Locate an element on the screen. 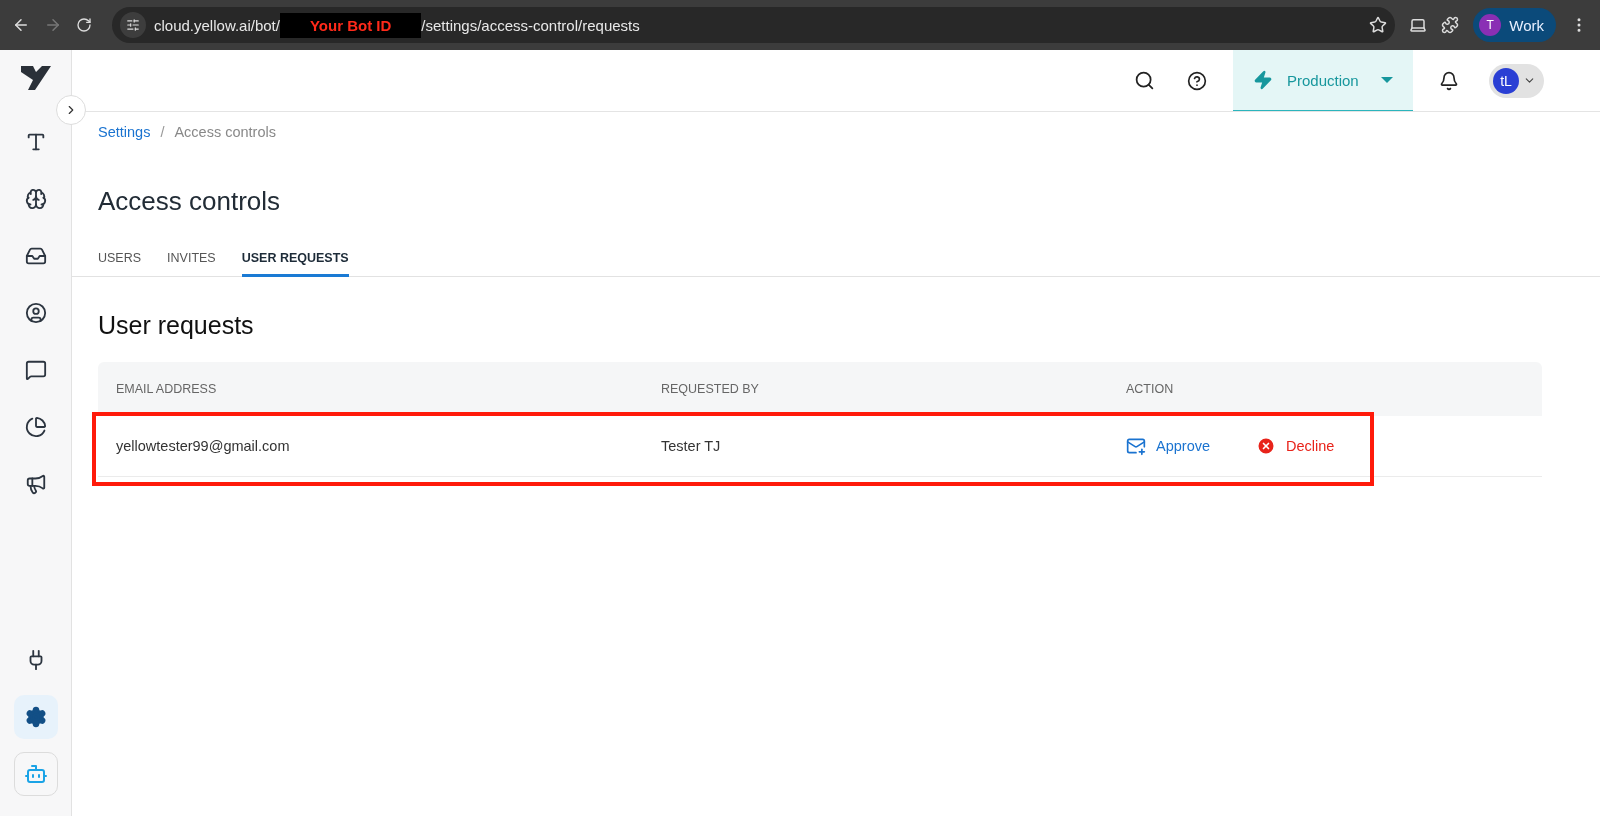 The height and width of the screenshot is (816, 1600). caret-icon is located at coordinates (1387, 80).